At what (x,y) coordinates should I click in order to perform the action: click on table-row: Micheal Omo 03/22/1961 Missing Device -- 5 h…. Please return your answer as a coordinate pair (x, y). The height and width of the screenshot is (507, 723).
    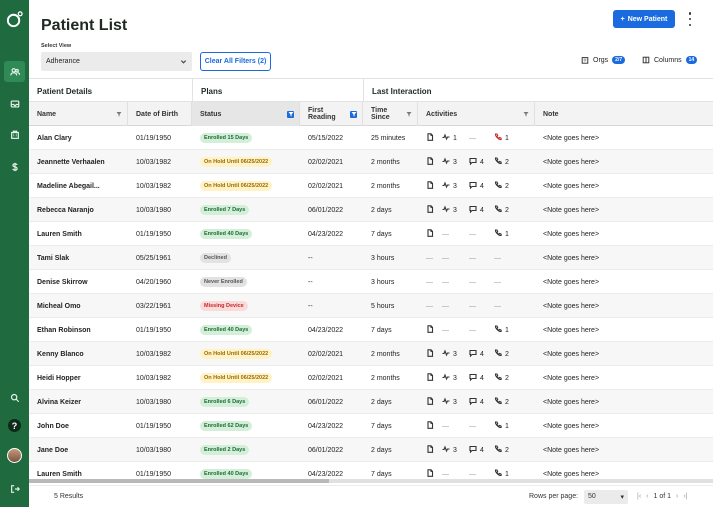
    Looking at the image, I should click on (371, 306).